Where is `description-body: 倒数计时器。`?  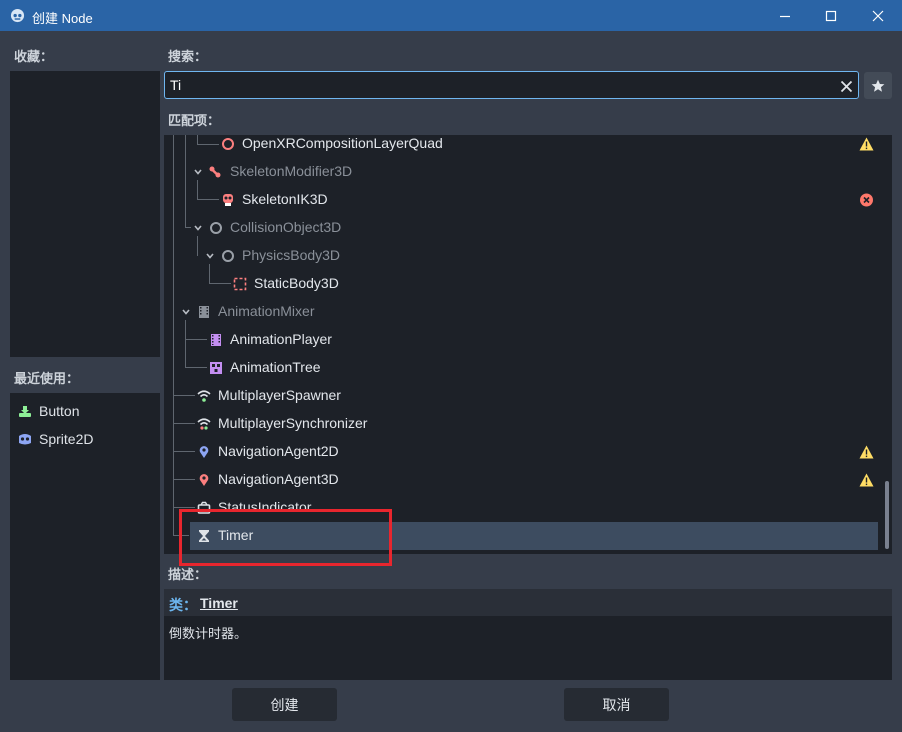 description-body: 倒数计时器。 is located at coordinates (528, 648).